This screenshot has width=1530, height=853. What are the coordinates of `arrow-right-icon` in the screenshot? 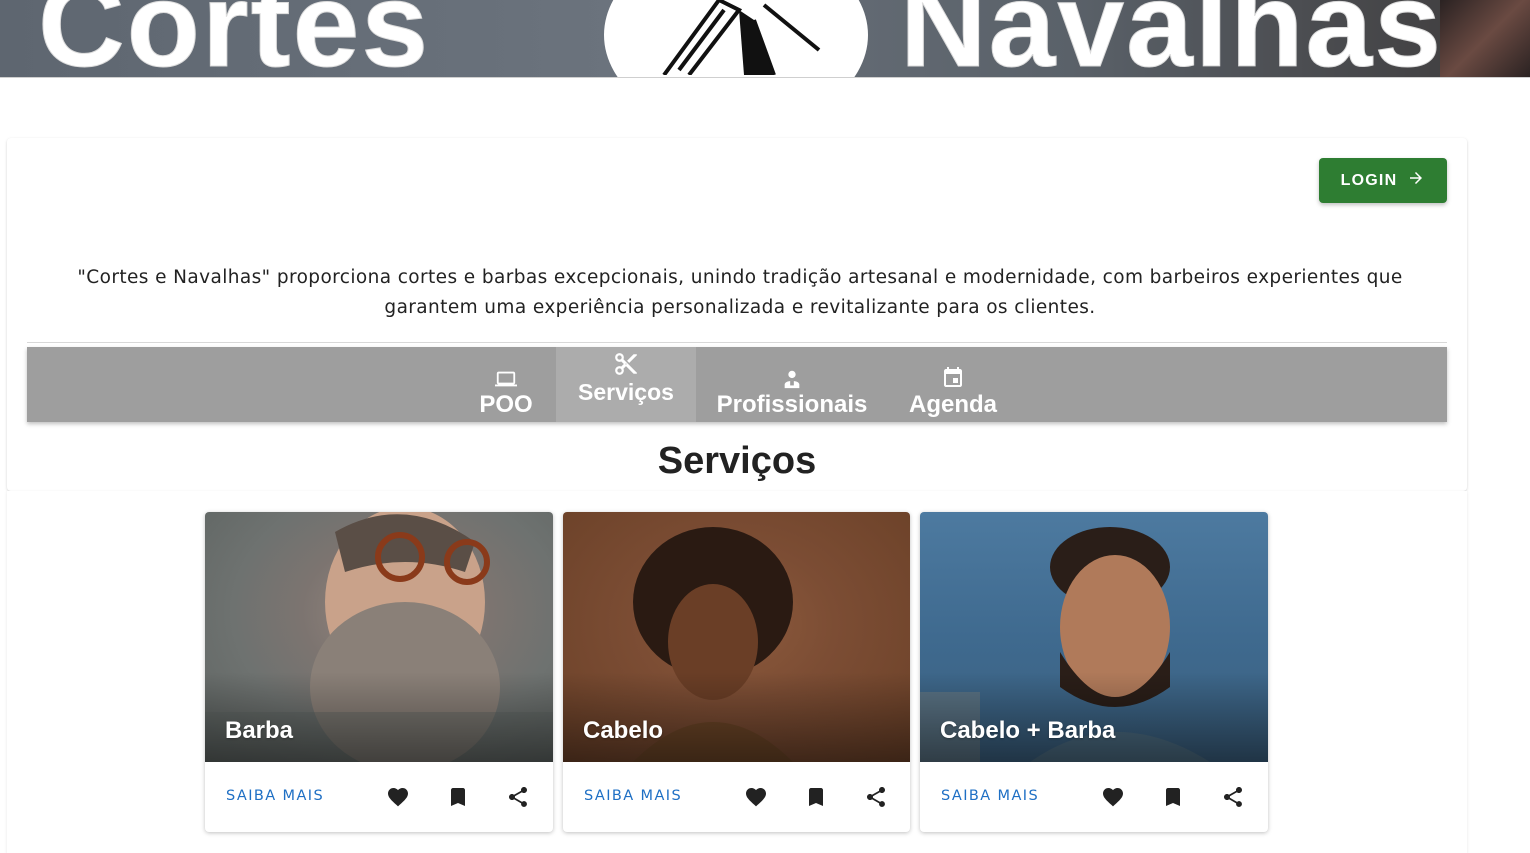 It's located at (1416, 180).